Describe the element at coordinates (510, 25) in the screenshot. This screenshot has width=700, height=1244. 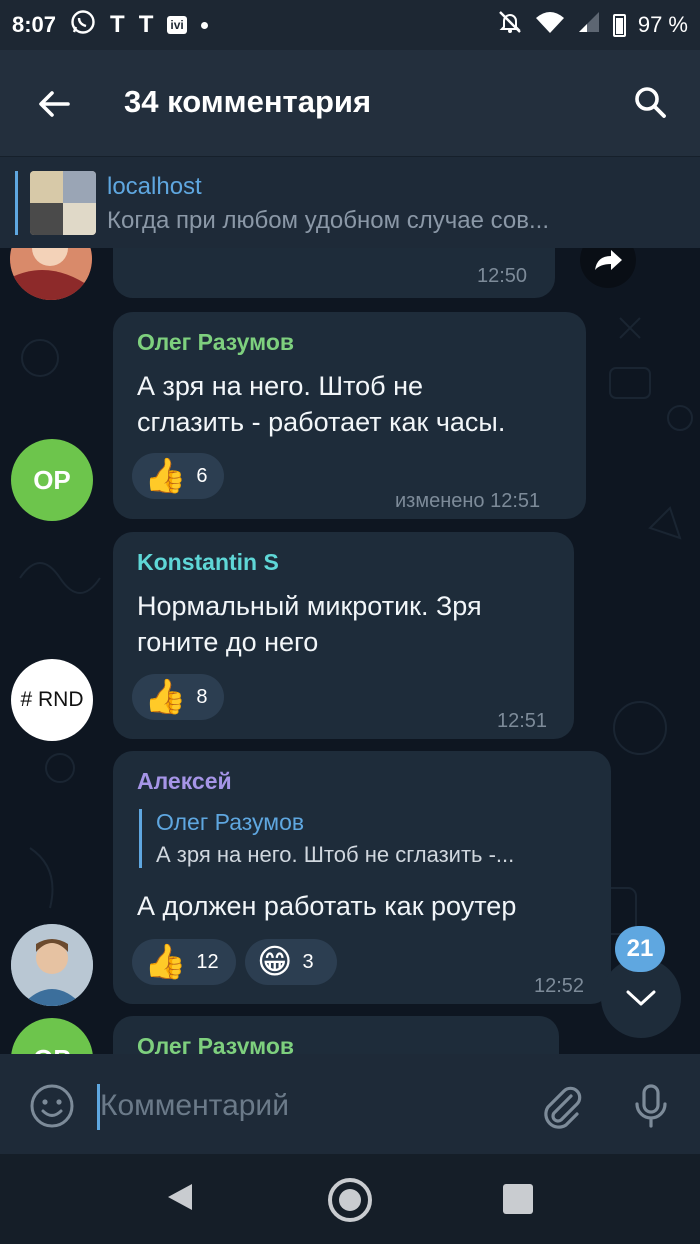
I see `mute-icon` at that location.